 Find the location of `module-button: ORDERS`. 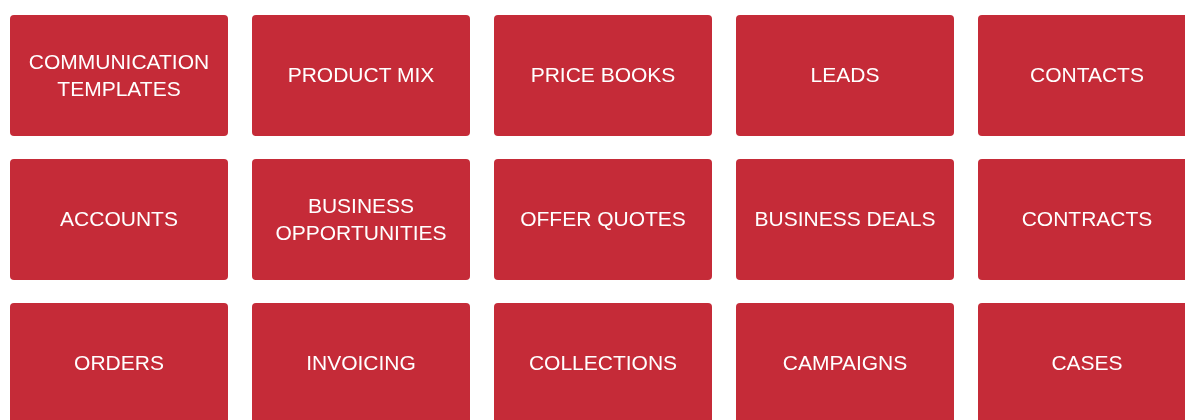

module-button: ORDERS is located at coordinates (119, 361).